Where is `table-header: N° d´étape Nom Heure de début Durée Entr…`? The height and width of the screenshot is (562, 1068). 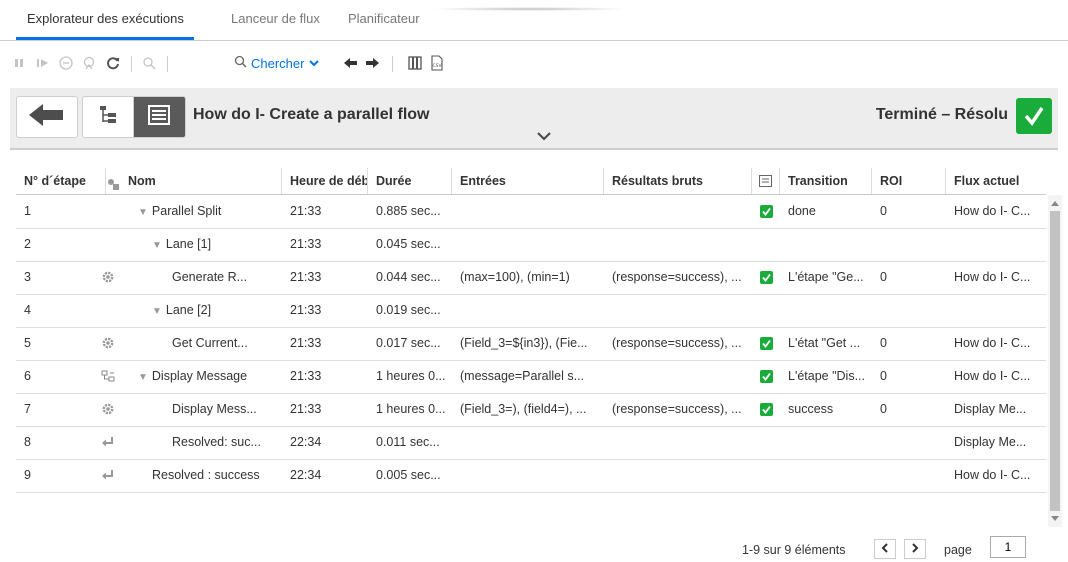
table-header: N° d´étape Nom Heure de début Durée Entr… is located at coordinates (531, 181).